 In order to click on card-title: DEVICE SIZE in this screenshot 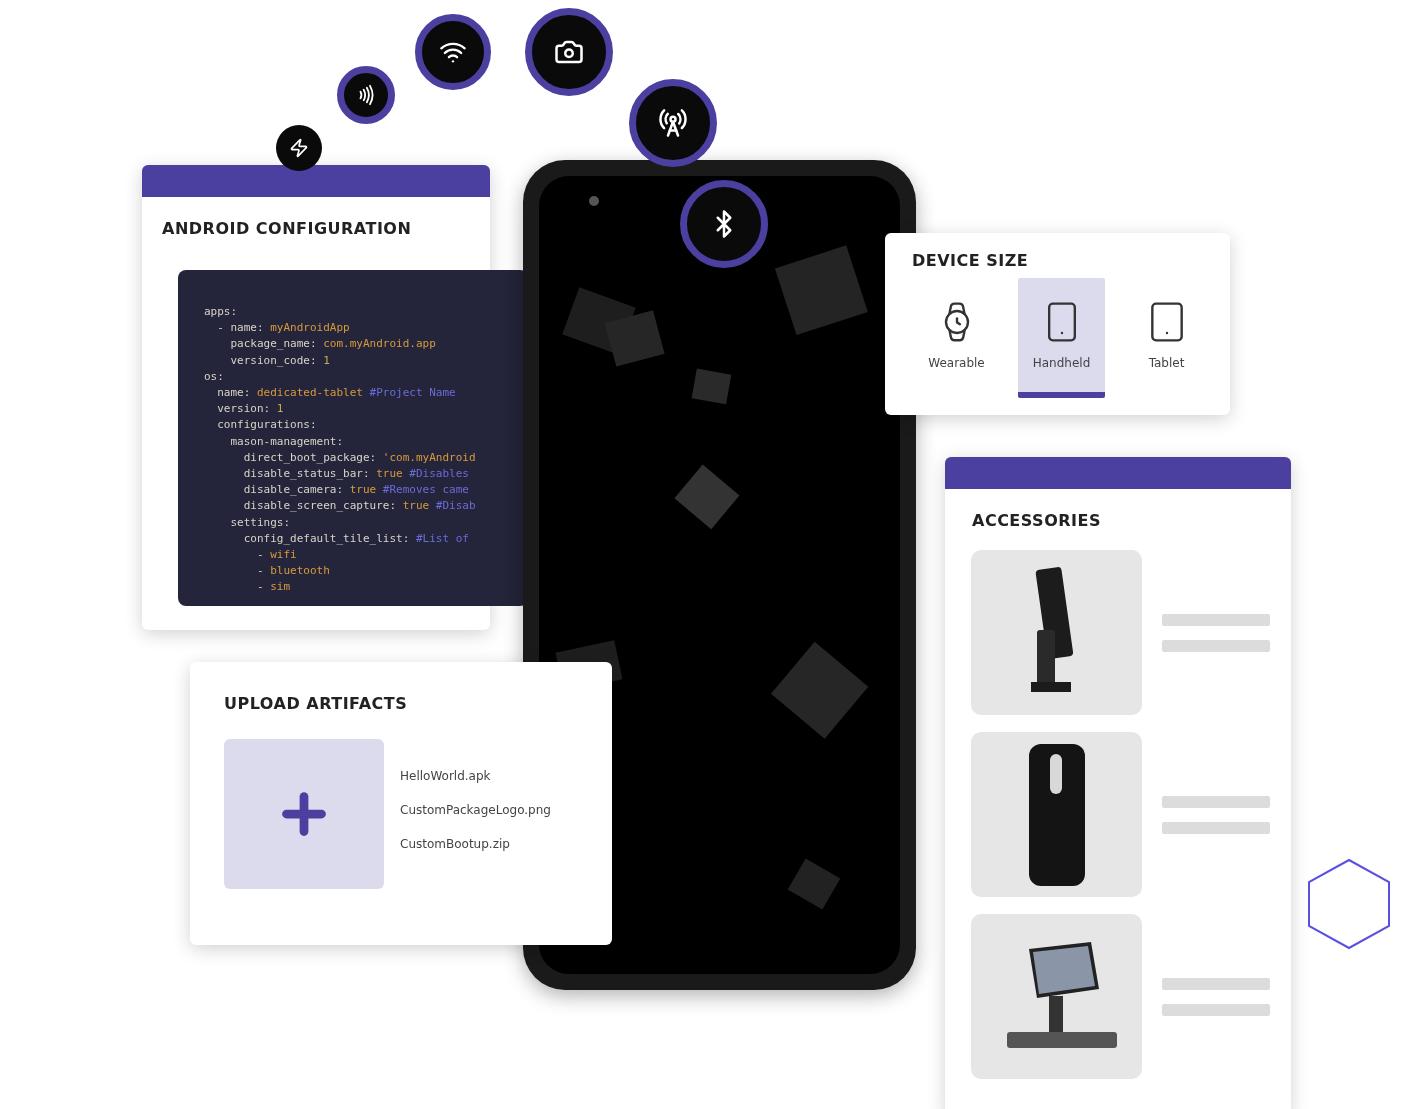, I will do `click(970, 260)`.